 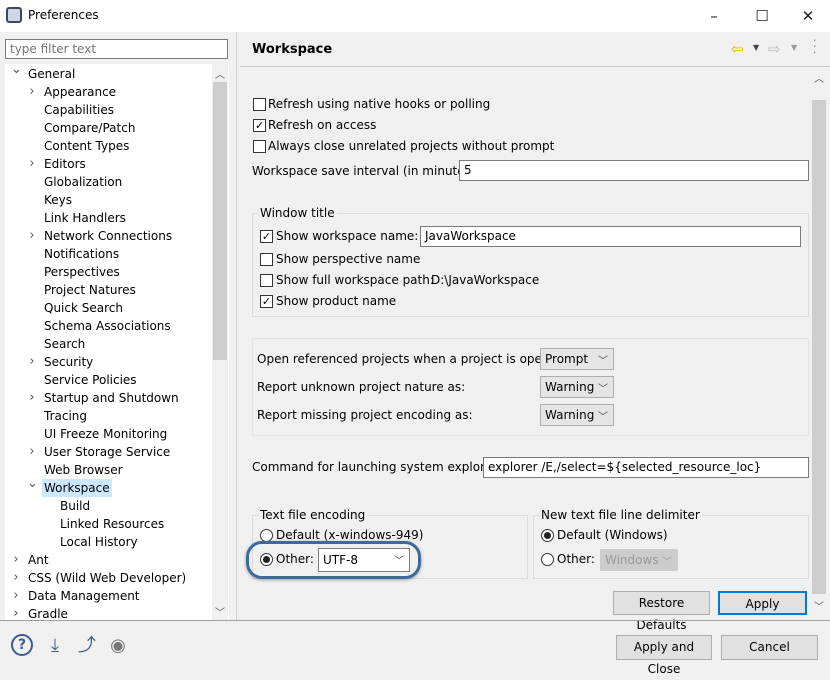 What do you see at coordinates (108, 236) in the screenshot?
I see `tree-item: Network Connections` at bounding box center [108, 236].